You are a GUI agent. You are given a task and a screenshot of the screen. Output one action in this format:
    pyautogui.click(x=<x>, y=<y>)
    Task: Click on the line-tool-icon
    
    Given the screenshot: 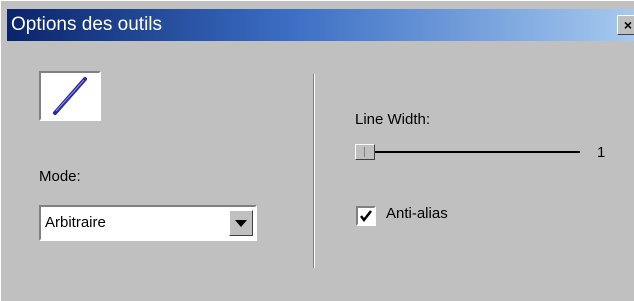 What is the action you would take?
    pyautogui.click(x=70, y=96)
    